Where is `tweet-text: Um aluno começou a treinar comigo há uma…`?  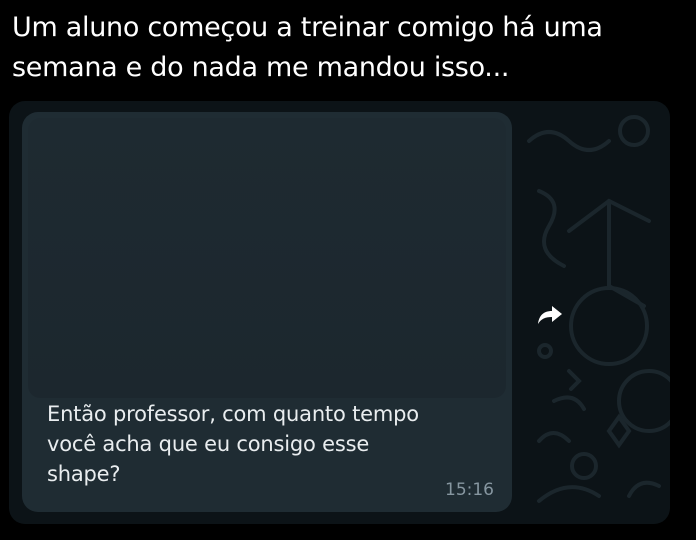
tweet-text: Um aluno começou a treinar comigo há uma… is located at coordinates (348, 48).